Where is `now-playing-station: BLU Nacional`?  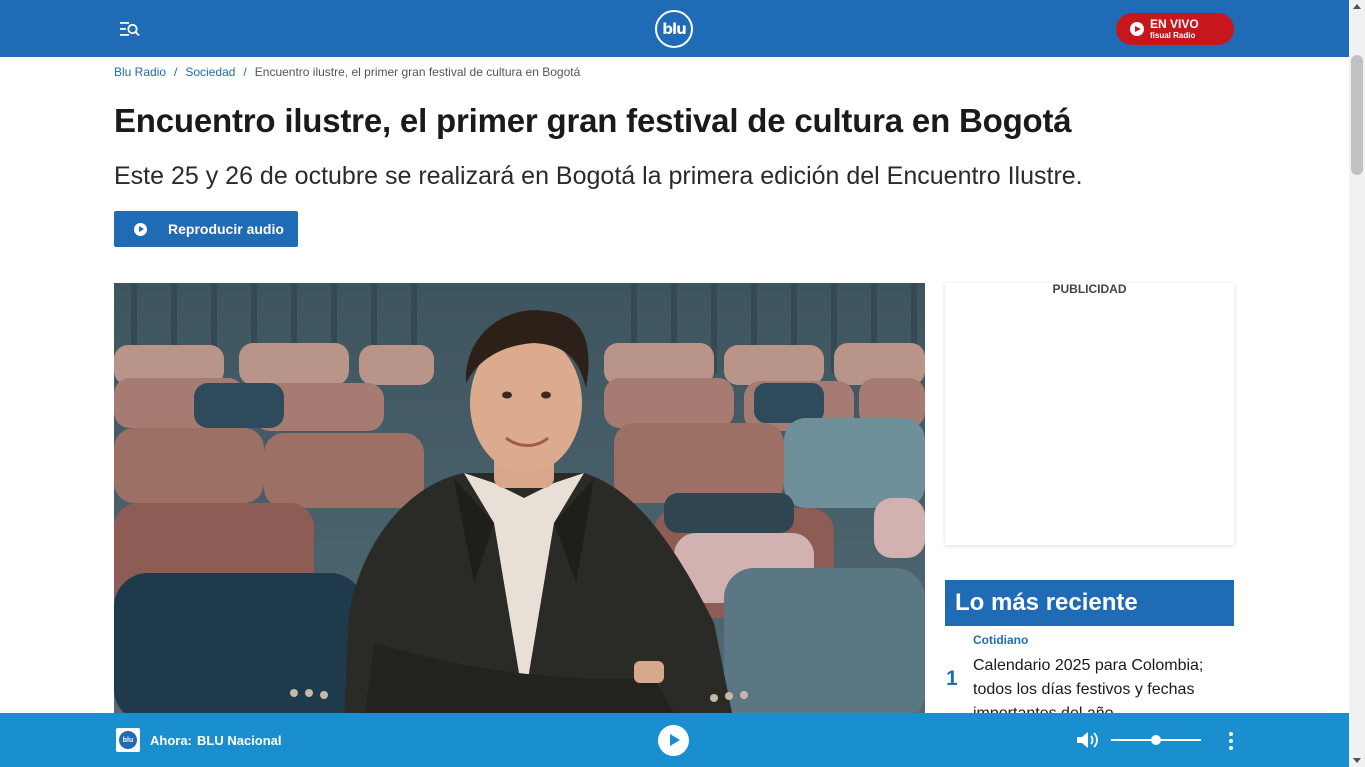
now-playing-station: BLU Nacional is located at coordinates (239, 740).